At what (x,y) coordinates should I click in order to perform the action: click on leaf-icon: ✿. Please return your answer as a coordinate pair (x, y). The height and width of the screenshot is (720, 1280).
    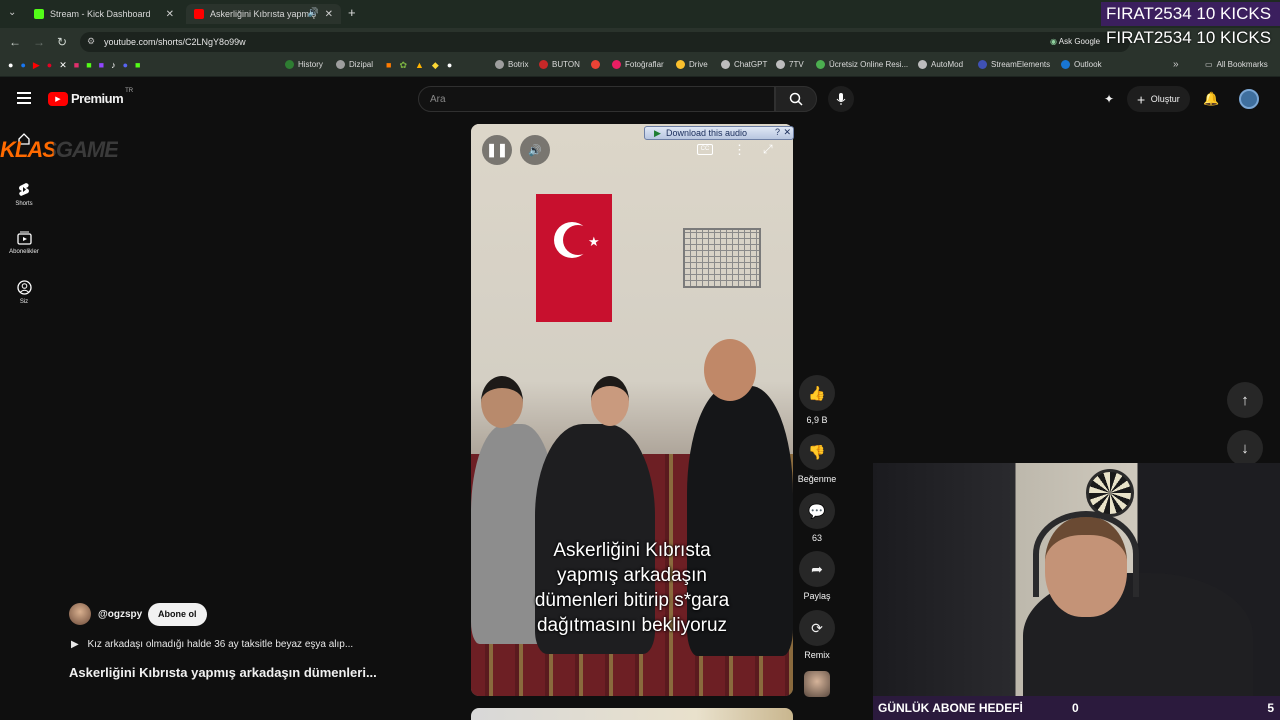
    Looking at the image, I should click on (407, 65).